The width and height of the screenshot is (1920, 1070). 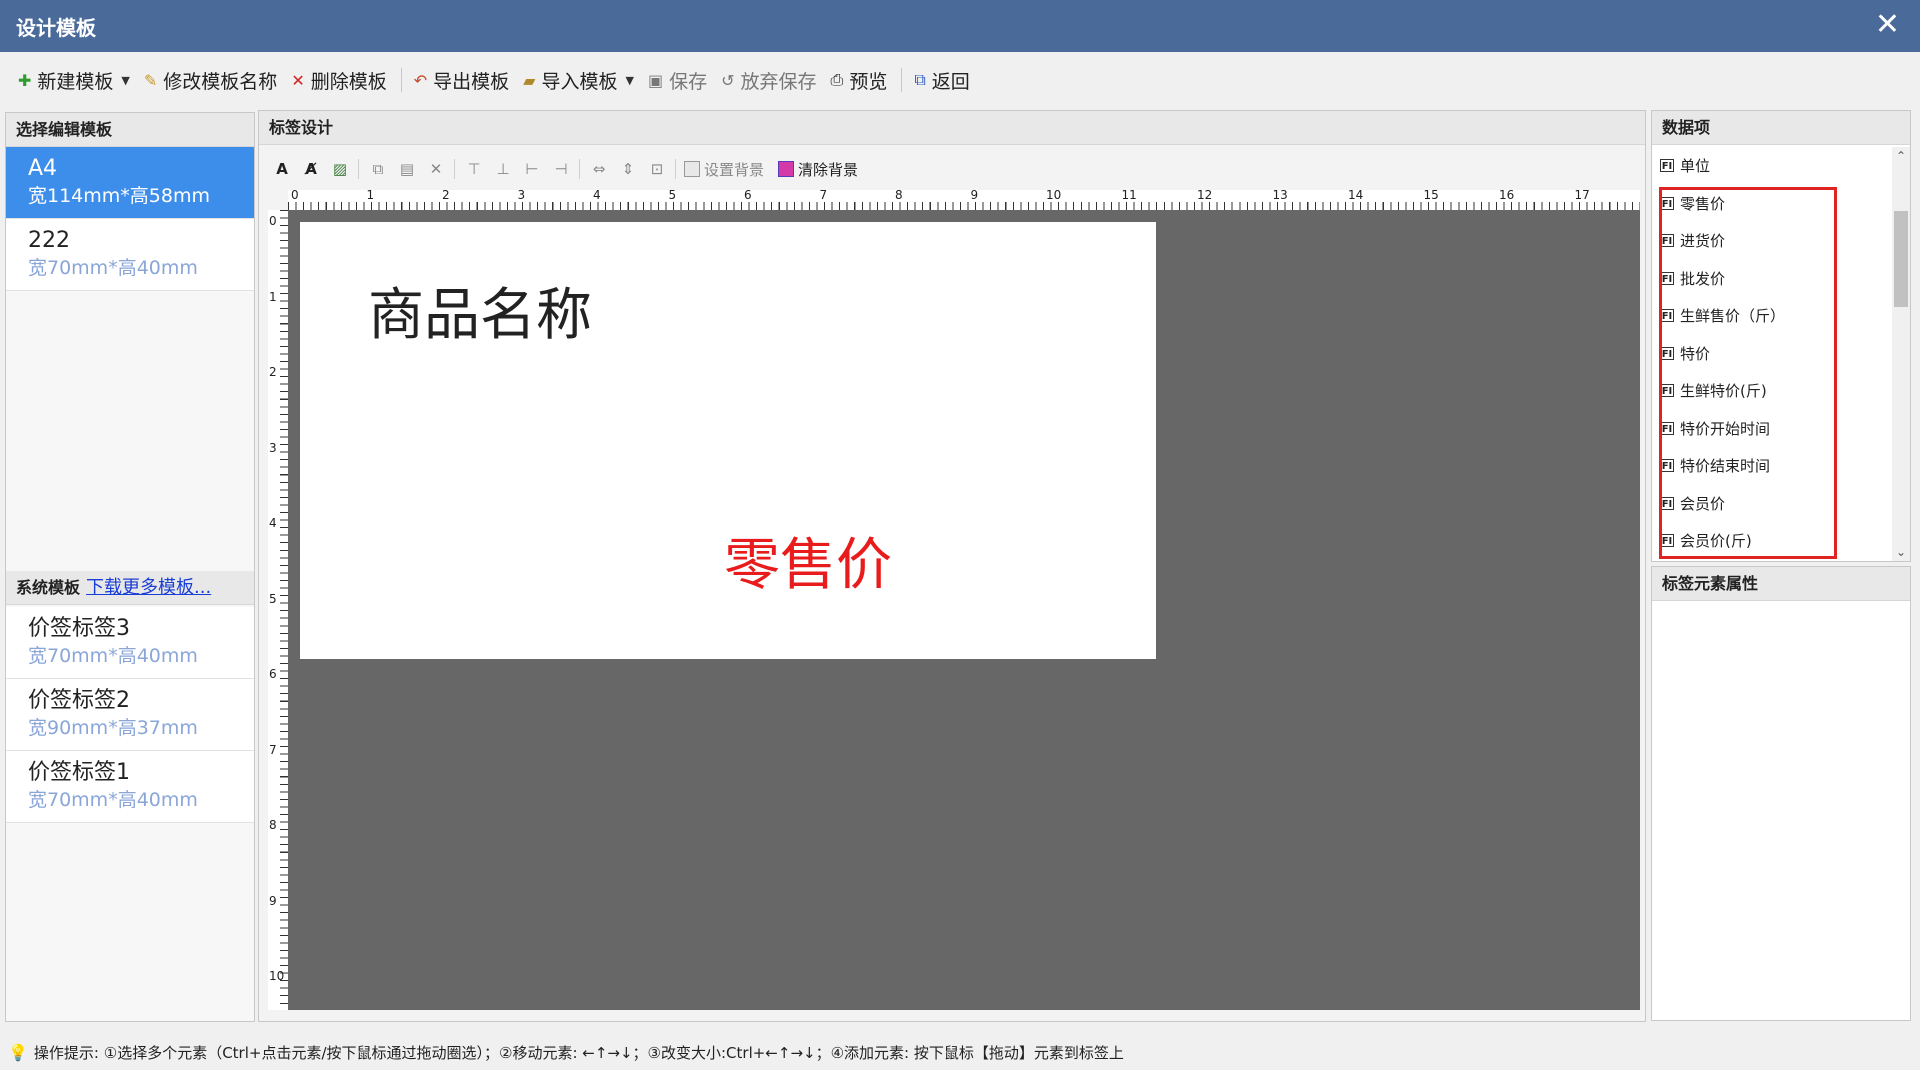 What do you see at coordinates (677, 80) in the screenshot?
I see `save-button: ▣ 保存` at bounding box center [677, 80].